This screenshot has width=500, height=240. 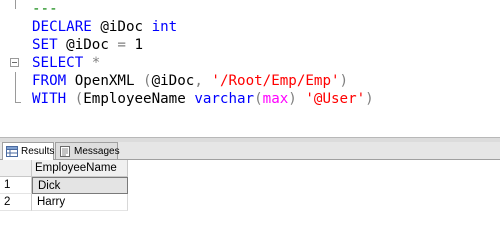 What do you see at coordinates (12, 151) in the screenshot?
I see `grid-icon` at bounding box center [12, 151].